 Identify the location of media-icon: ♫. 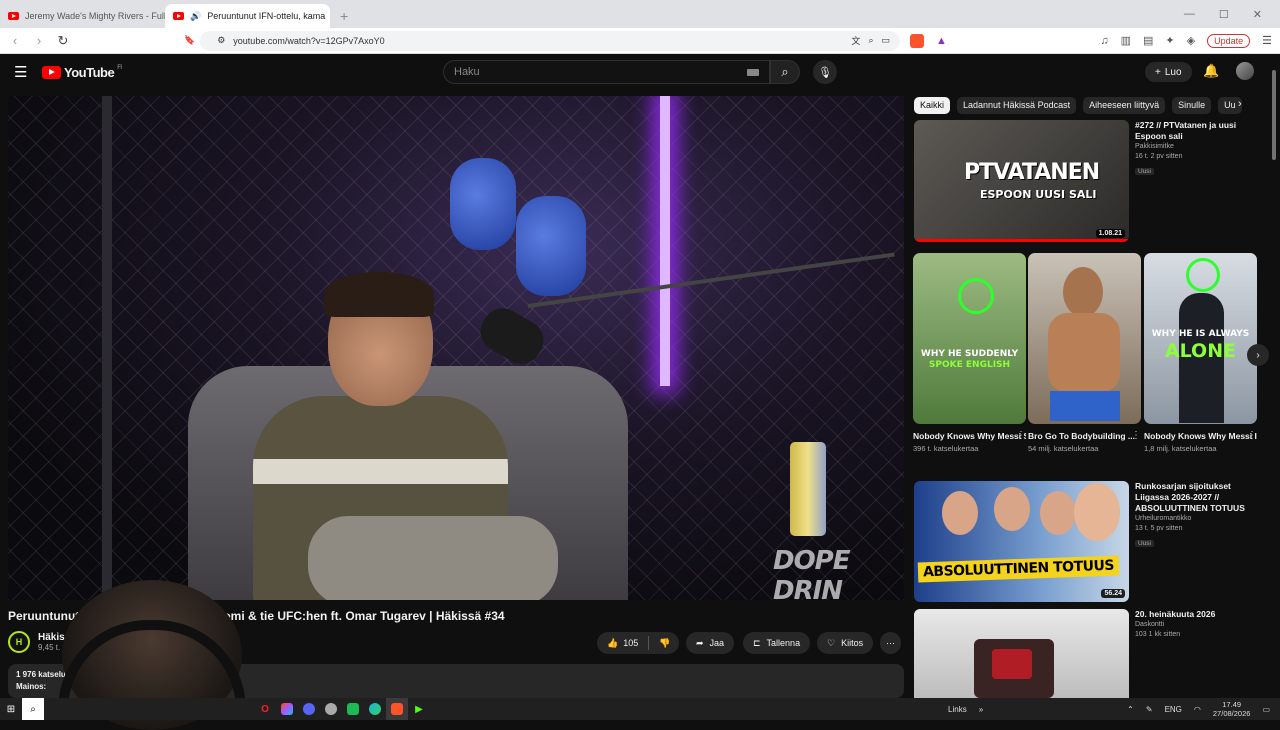
(1104, 41).